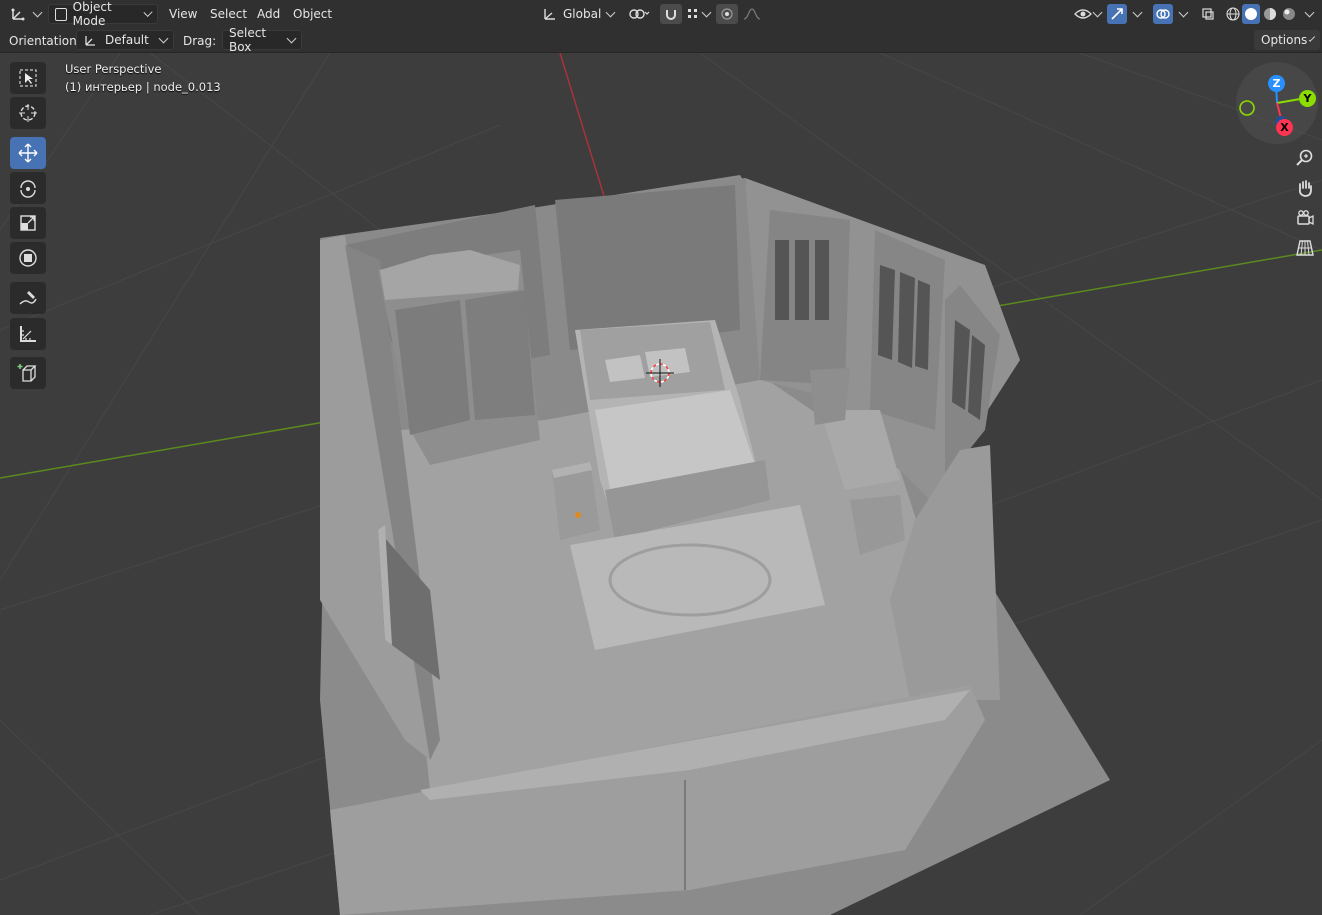  I want to click on snap-grid-icon, so click(692, 13).